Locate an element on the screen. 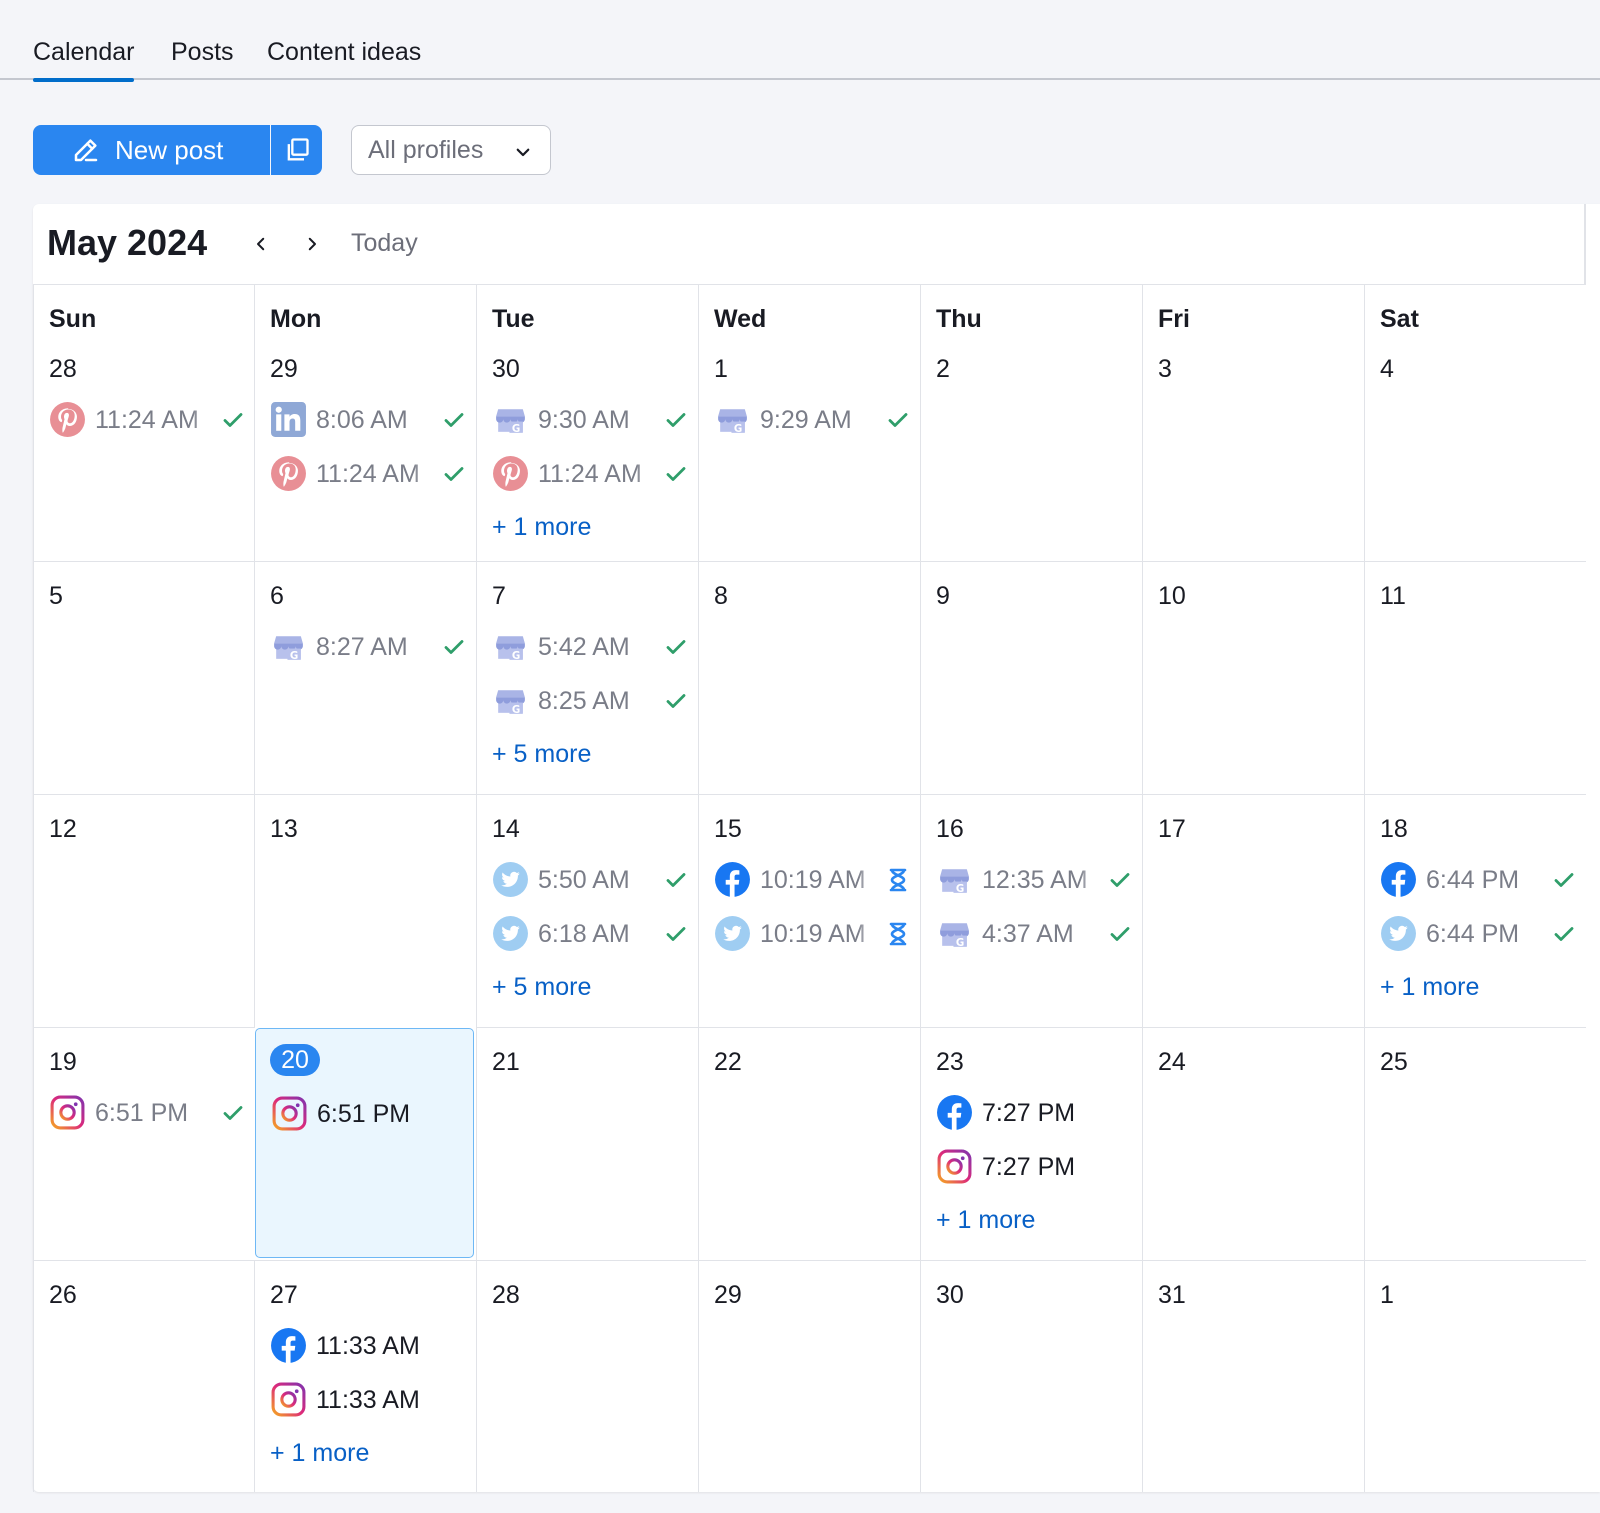  day-cell: 26 is located at coordinates (144, 1376).